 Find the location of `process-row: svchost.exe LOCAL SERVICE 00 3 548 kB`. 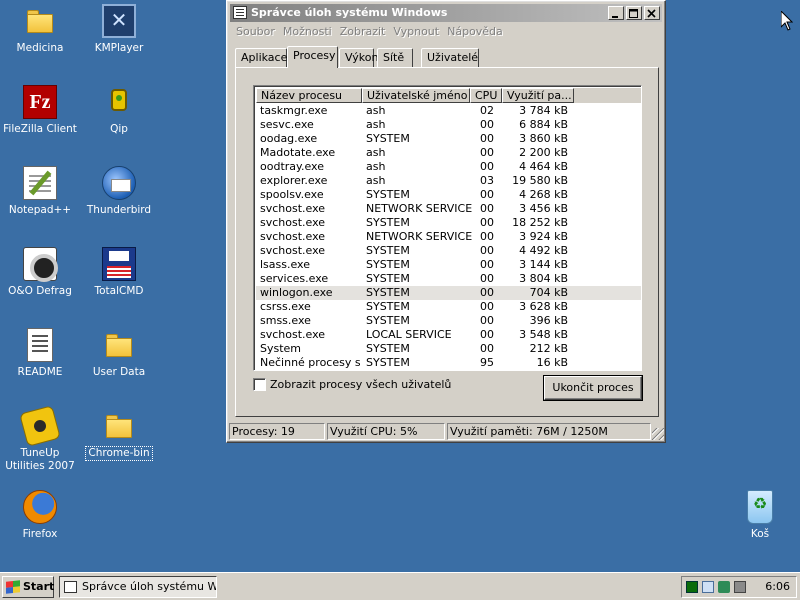

process-row: svchost.exe LOCAL SERVICE 00 3 548 kB is located at coordinates (448, 335).